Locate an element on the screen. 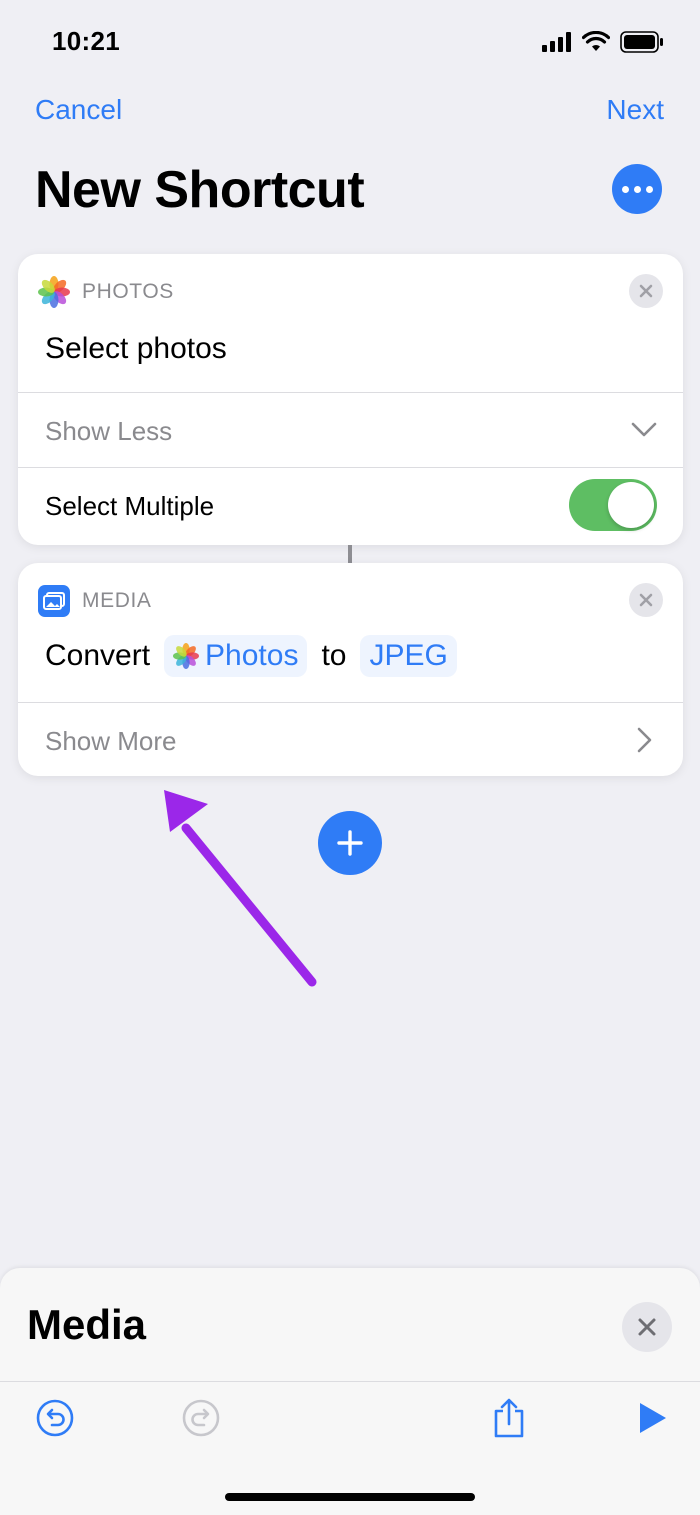 The image size is (700, 1515). redo-icon is located at coordinates (201, 1418).